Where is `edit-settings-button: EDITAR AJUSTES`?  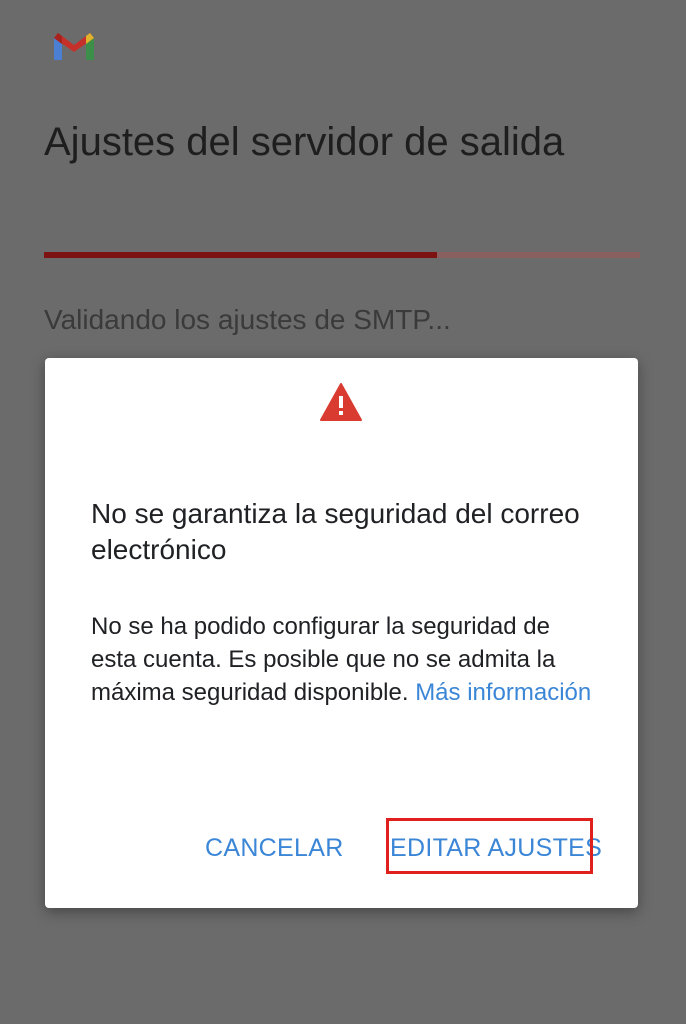 edit-settings-button: EDITAR AJUSTES is located at coordinates (496, 848).